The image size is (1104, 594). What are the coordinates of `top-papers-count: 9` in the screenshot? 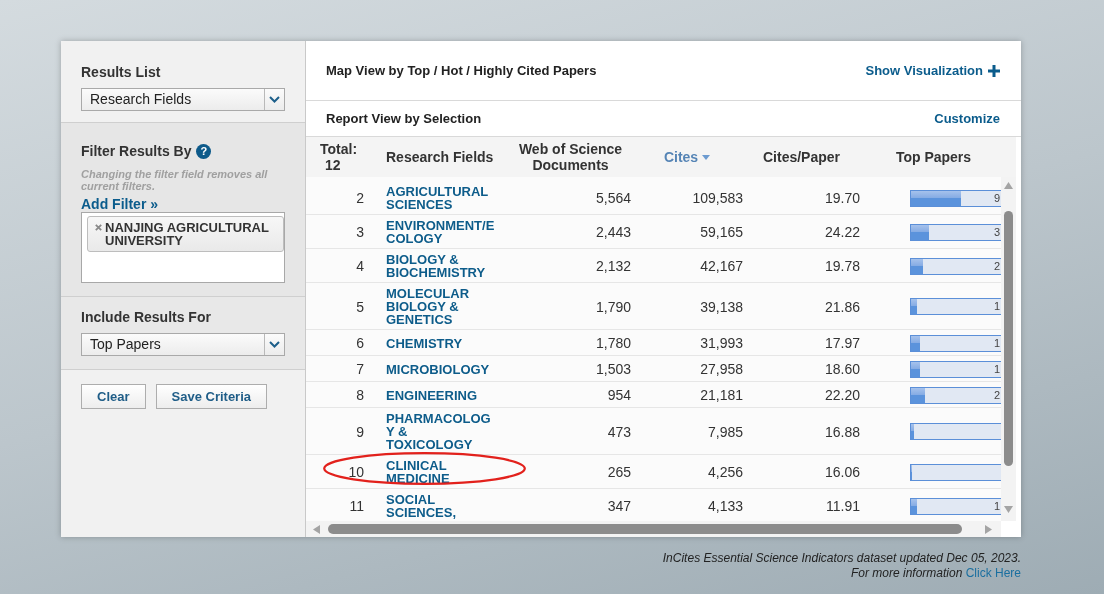 It's located at (997, 198).